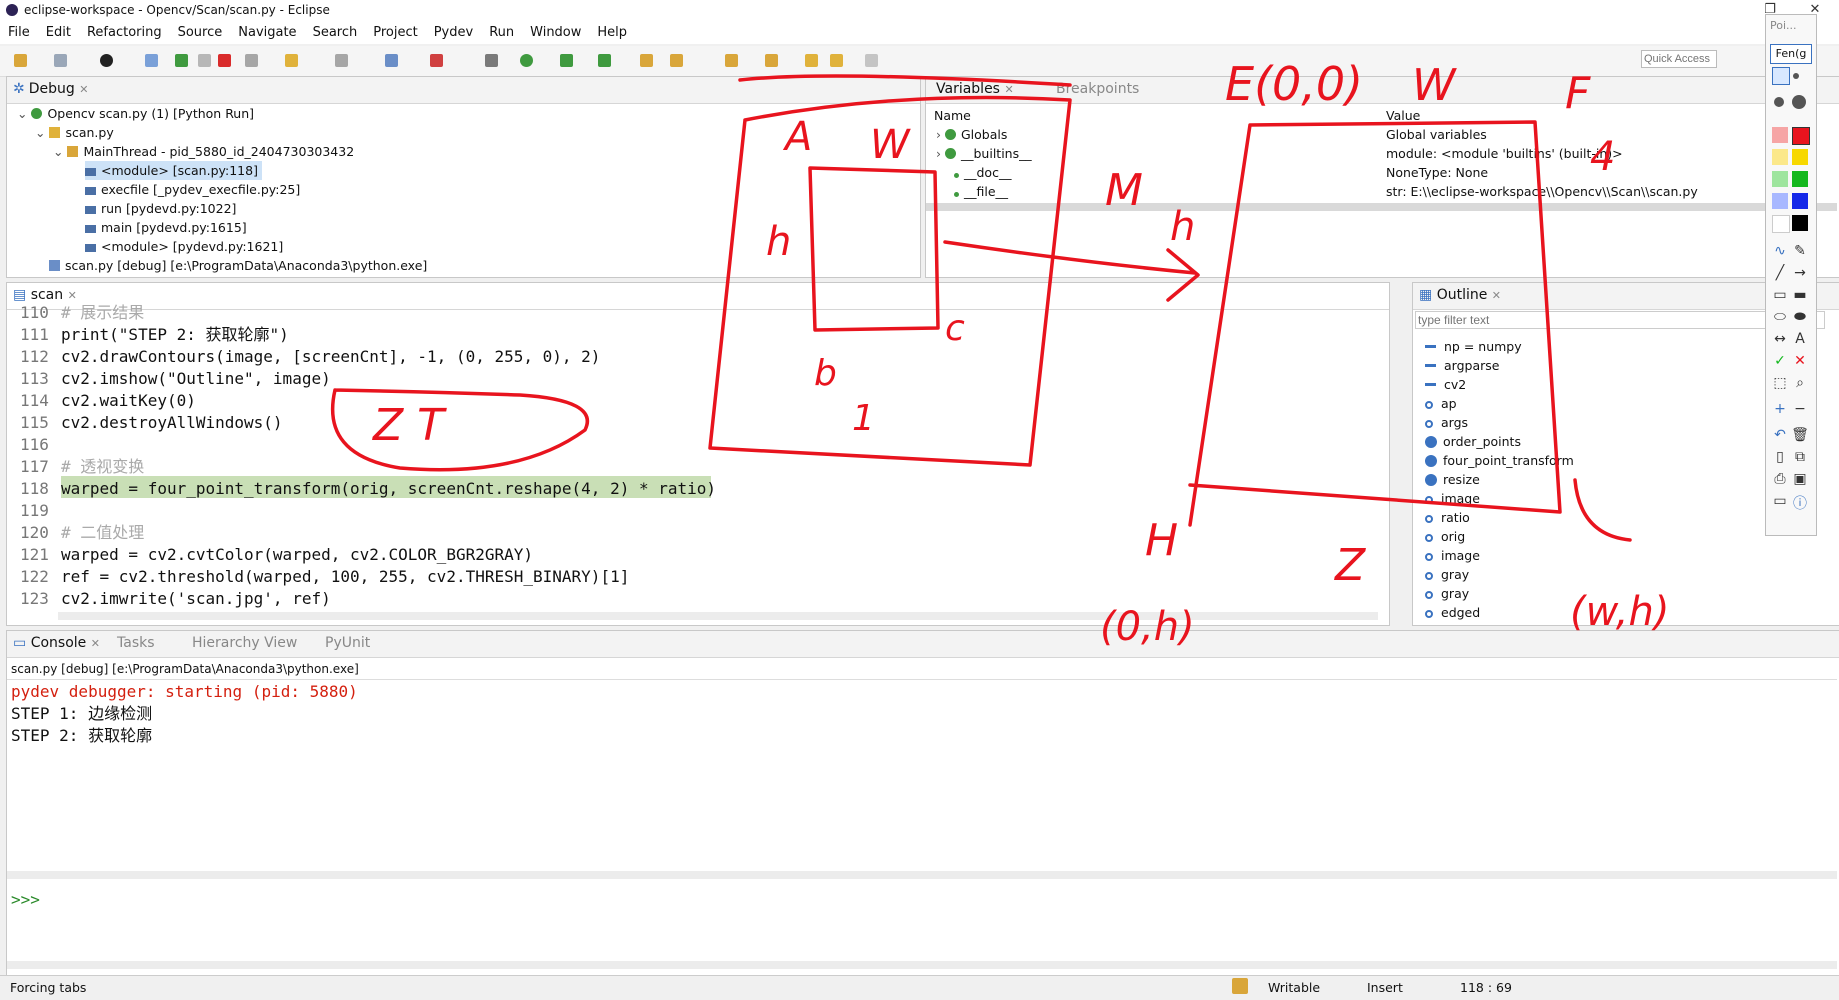 This screenshot has width=1839, height=1000. I want to click on annotation-label: E(0,0), so click(1294, 84).